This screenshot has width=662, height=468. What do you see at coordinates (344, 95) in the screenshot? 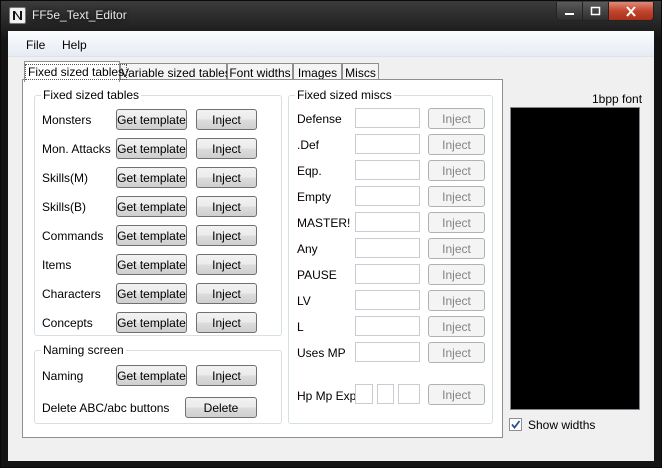
I see `fixed-sized-miscs-title: Fixed sized miscs` at bounding box center [344, 95].